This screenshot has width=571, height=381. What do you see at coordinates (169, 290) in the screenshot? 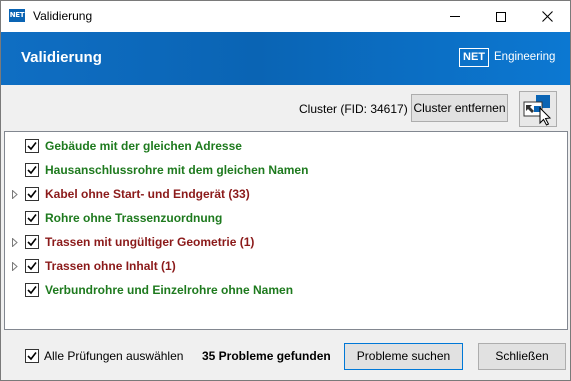
I see `check-label: Verbundrohre und Einzelrohre ohne Namen` at bounding box center [169, 290].